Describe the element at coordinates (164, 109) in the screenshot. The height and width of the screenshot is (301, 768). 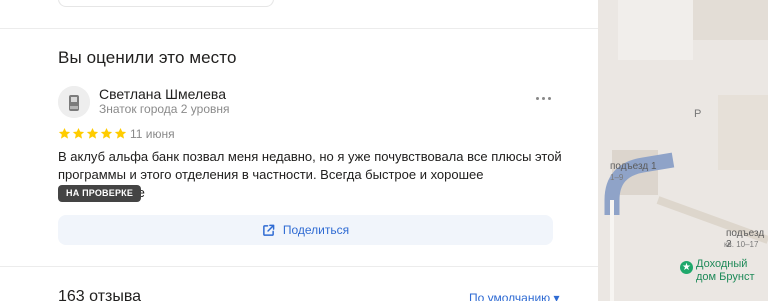
I see `author-level: Знаток города 2 уровня` at that location.